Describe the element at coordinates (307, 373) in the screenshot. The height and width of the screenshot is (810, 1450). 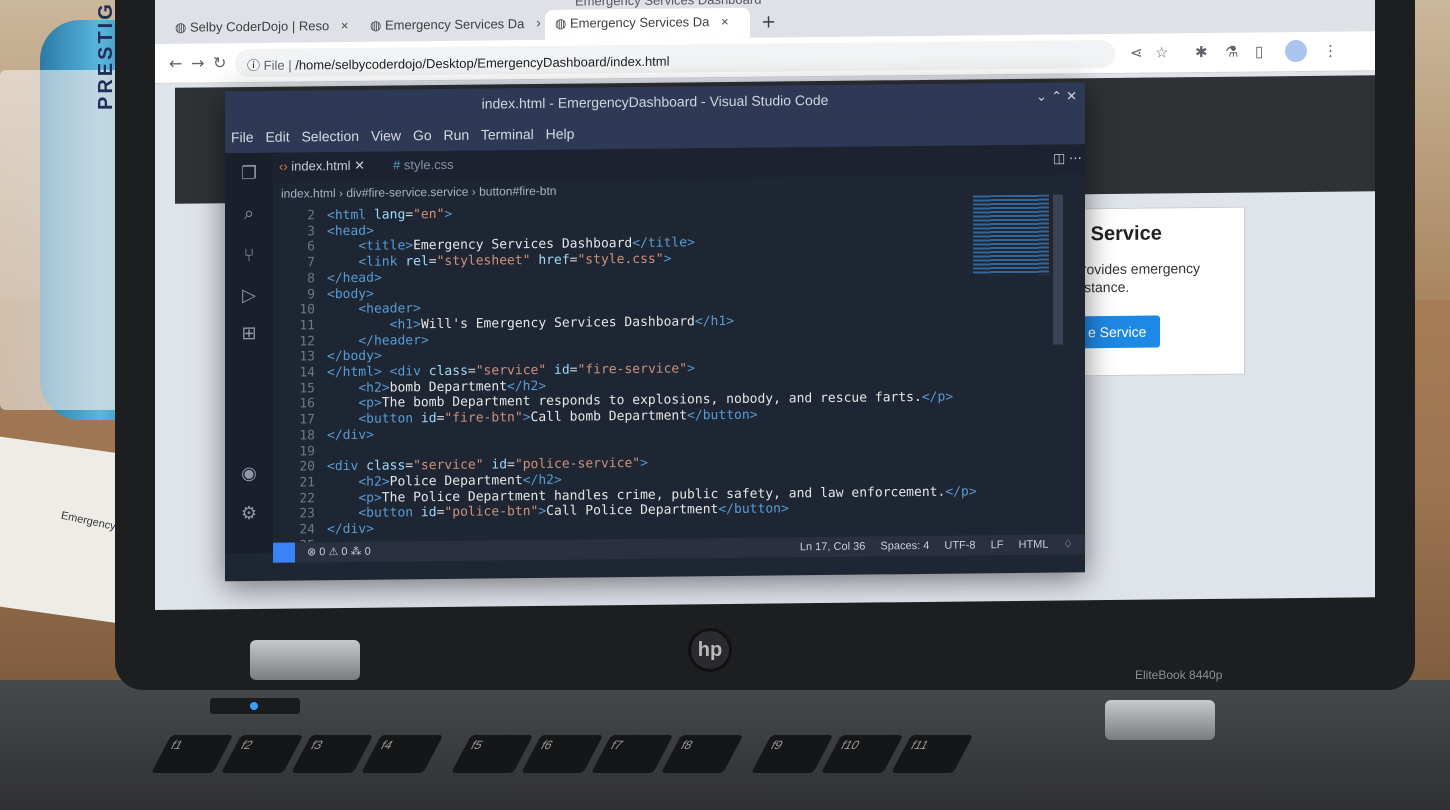
I see `line-number: 14` at that location.